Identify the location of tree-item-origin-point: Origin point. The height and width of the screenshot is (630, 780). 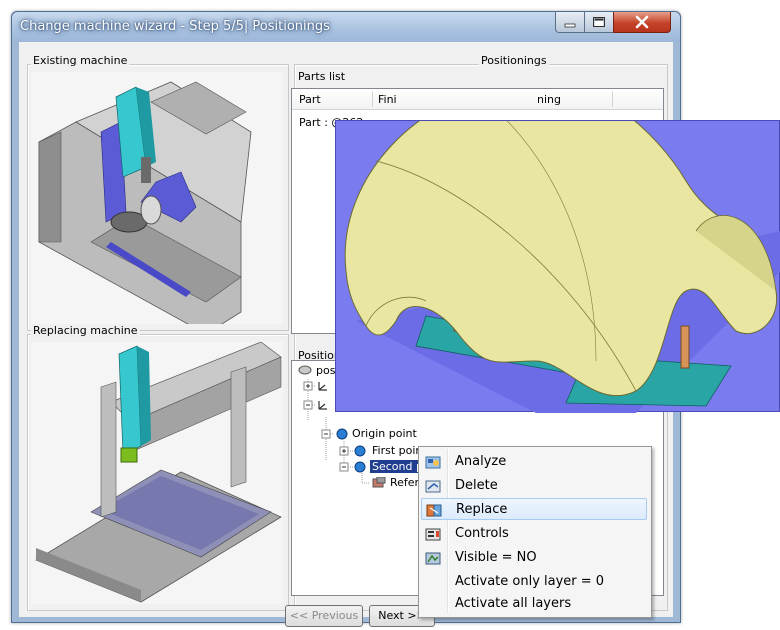
(384, 433).